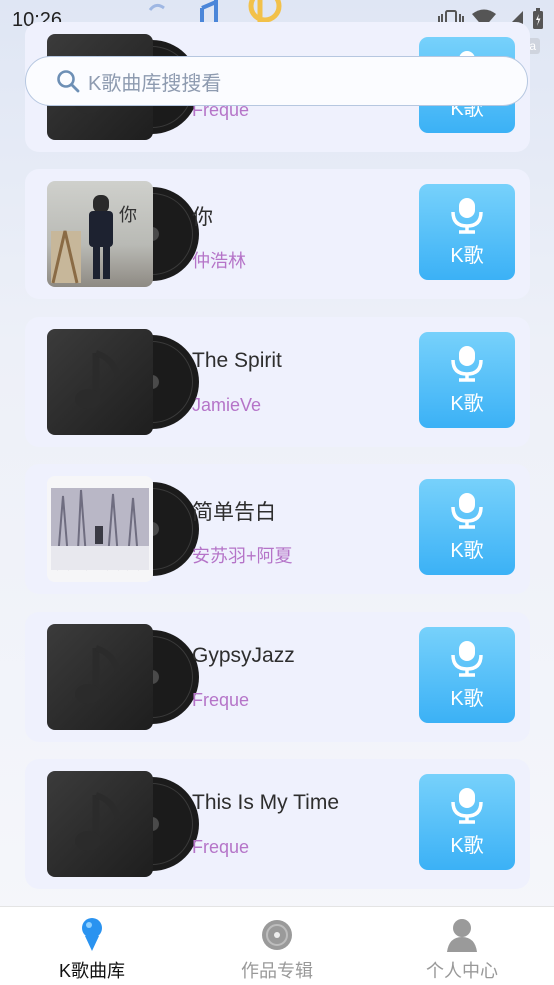 This screenshot has height=985, width=554. Describe the element at coordinates (266, 802) in the screenshot. I see `song-title: This Is My Time` at that location.